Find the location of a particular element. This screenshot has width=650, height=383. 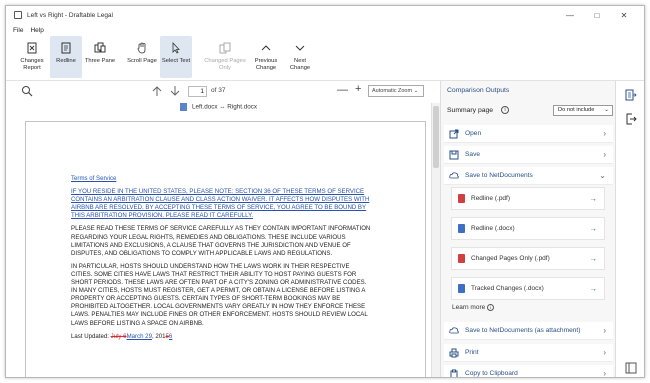

scrollbar-thumb is located at coordinates (436, 137).